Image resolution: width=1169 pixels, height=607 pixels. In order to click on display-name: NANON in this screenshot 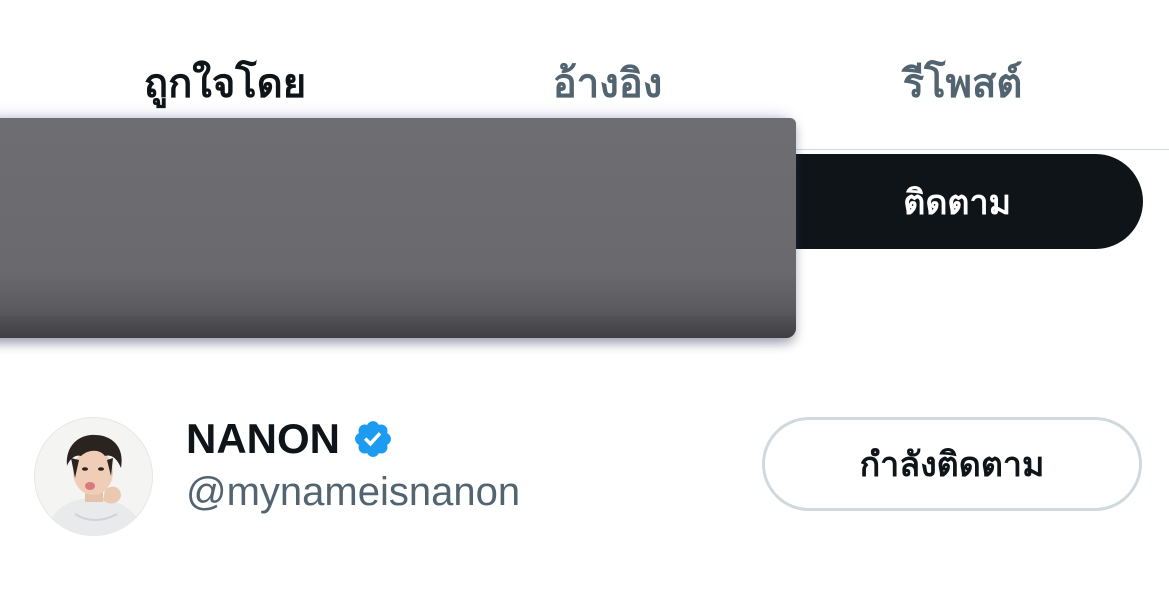, I will do `click(263, 439)`.